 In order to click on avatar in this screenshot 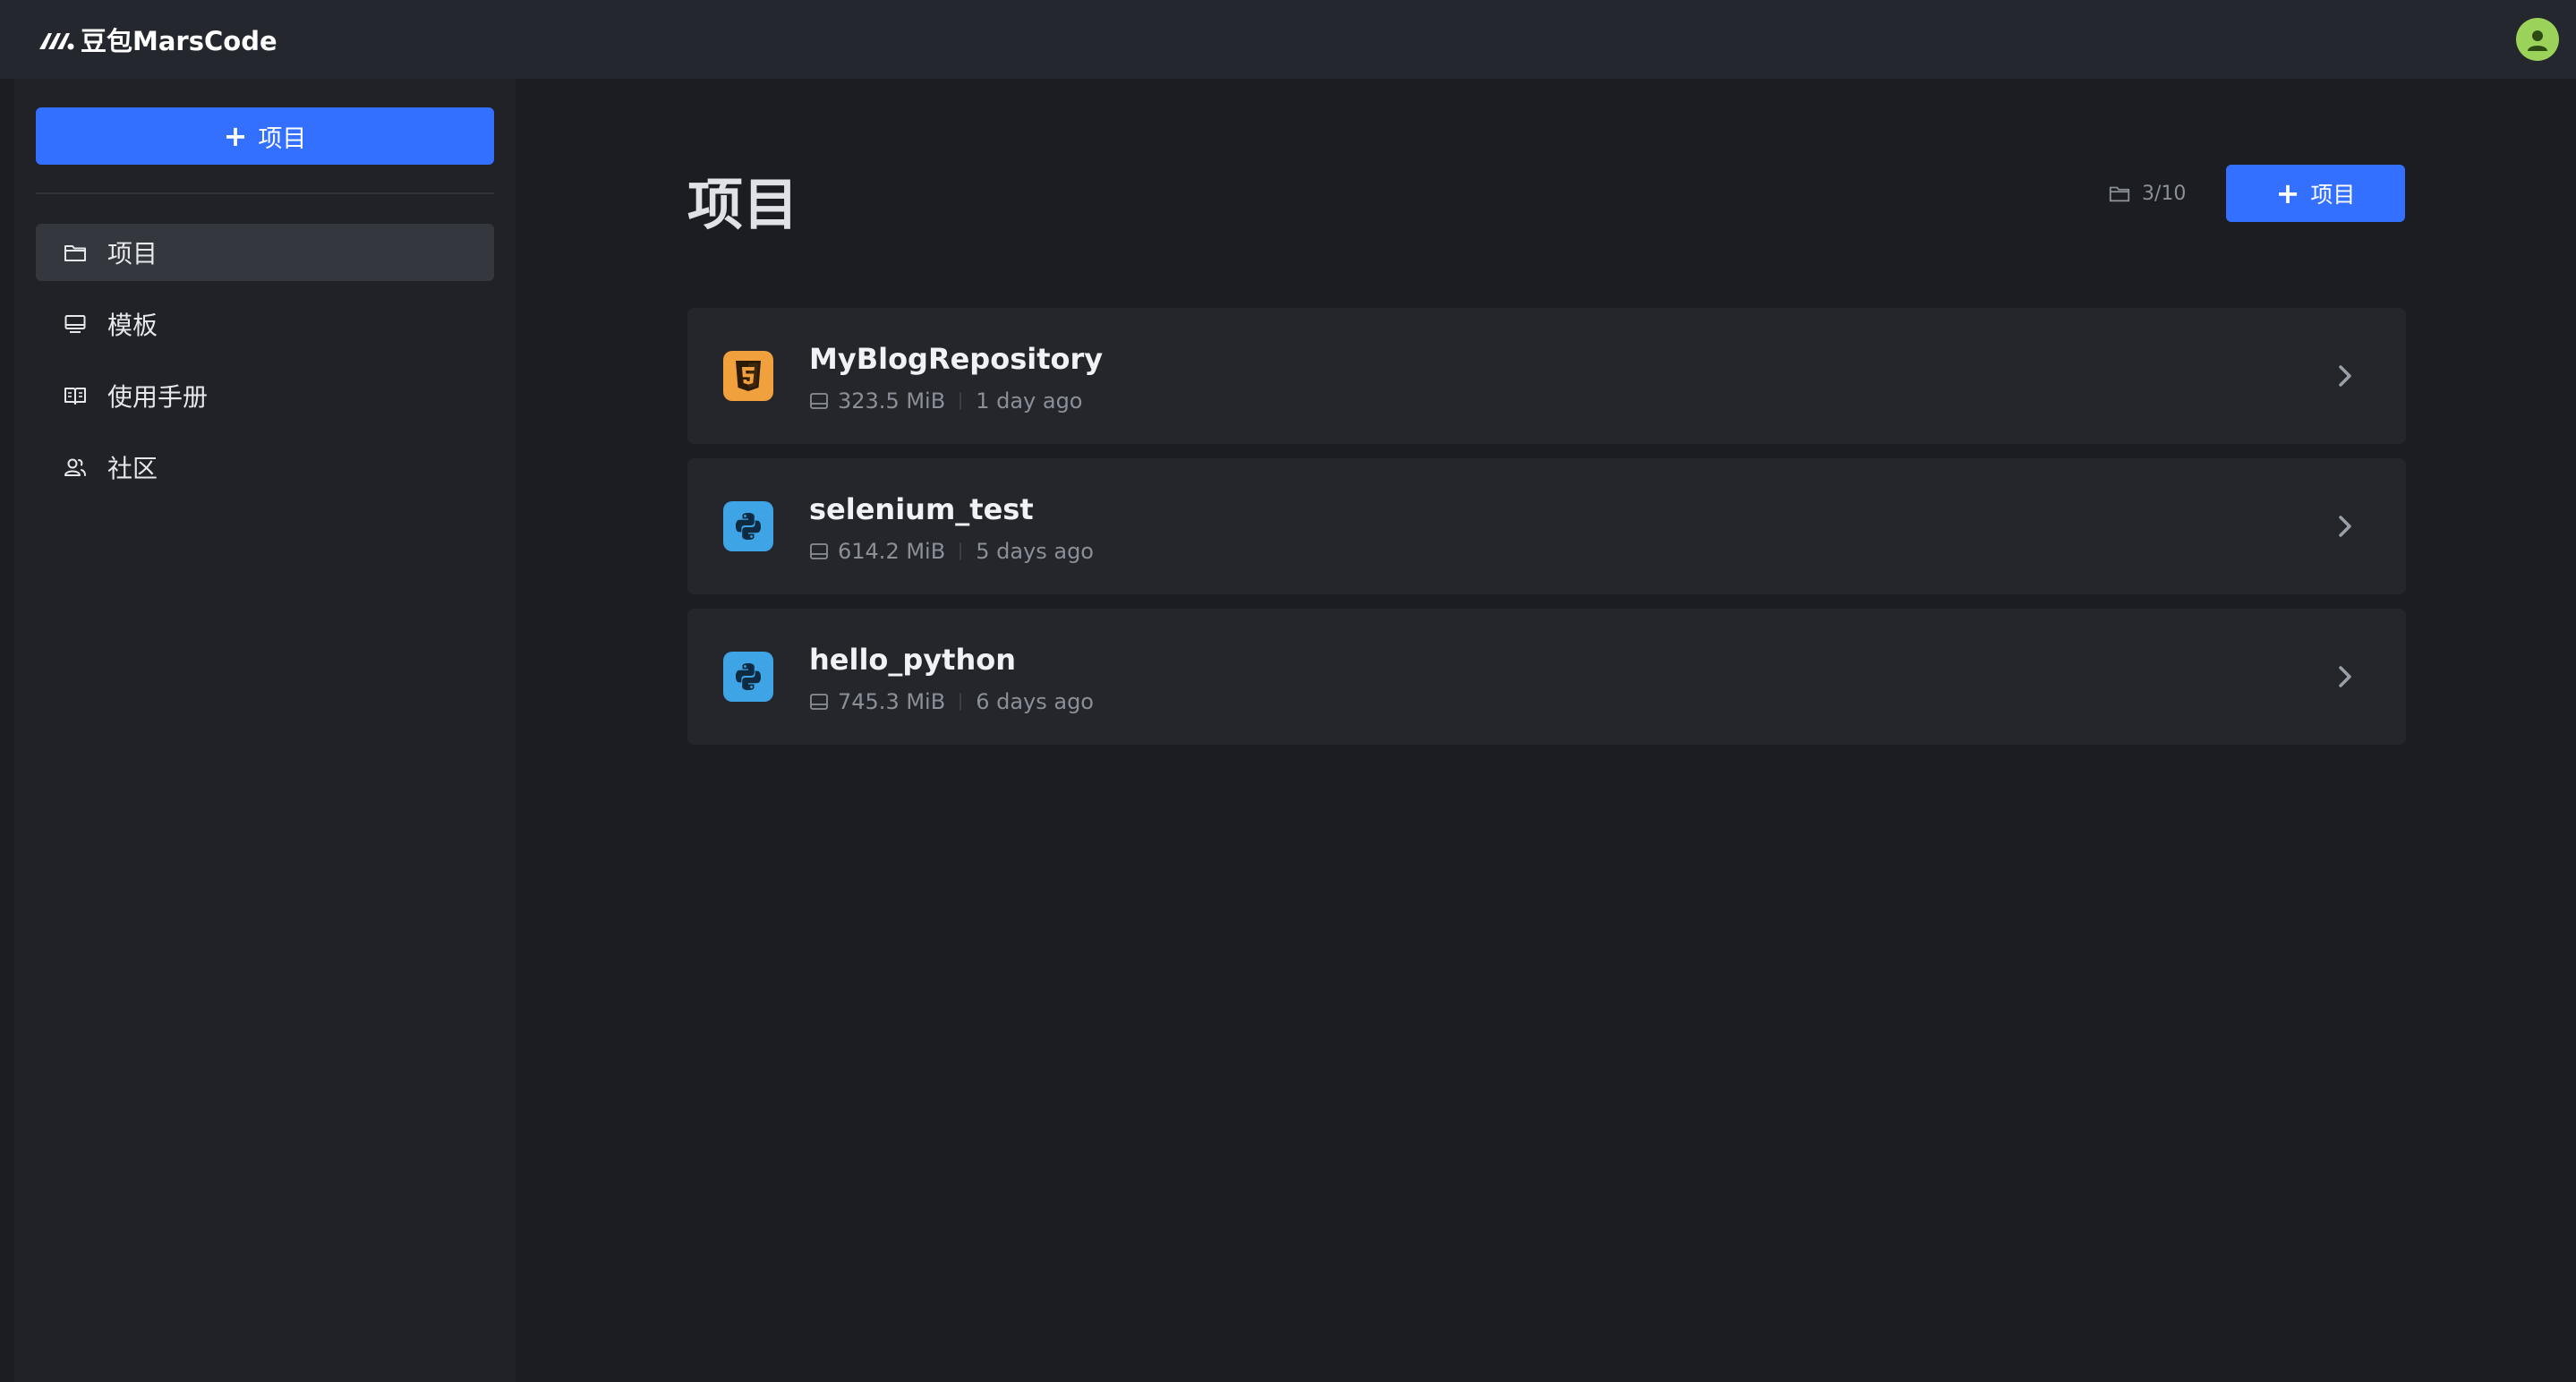, I will do `click(2537, 39)`.